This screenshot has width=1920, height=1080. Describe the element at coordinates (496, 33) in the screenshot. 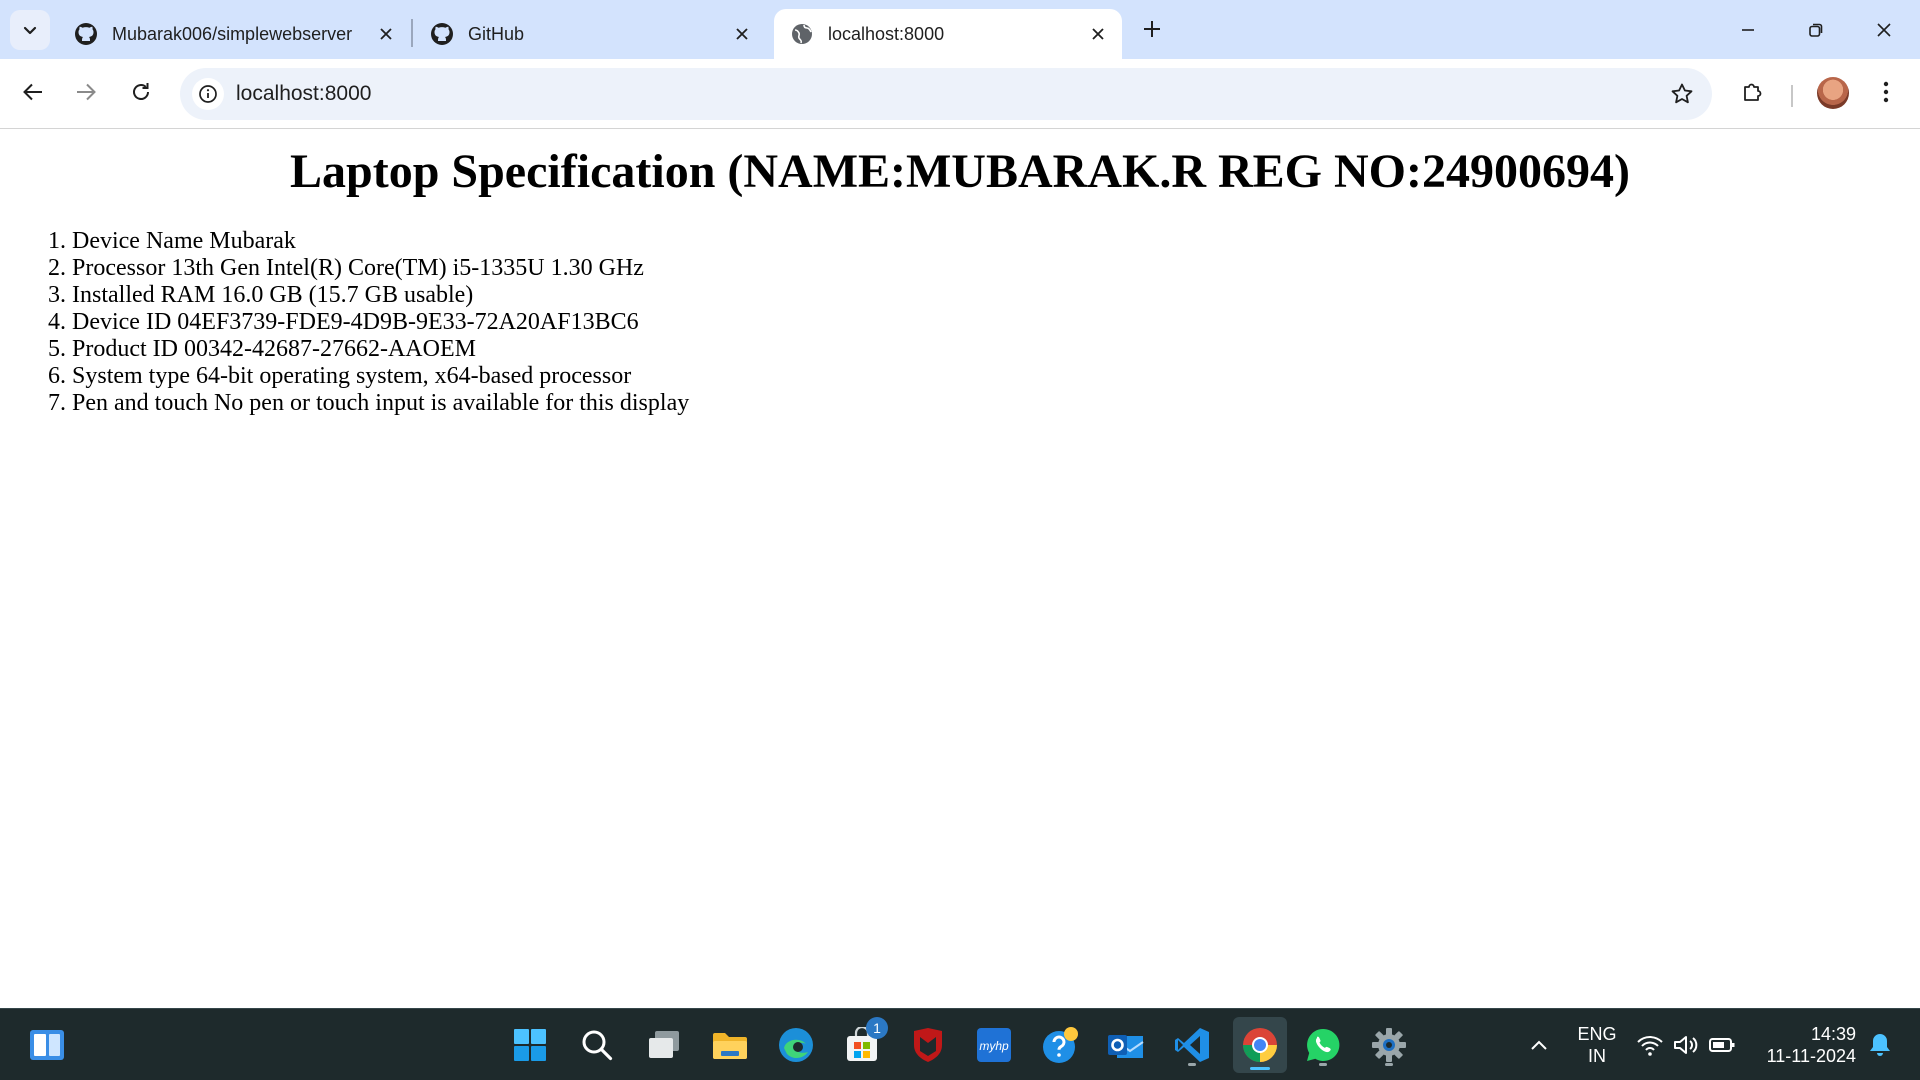

I see `tab-title: GitHub` at that location.